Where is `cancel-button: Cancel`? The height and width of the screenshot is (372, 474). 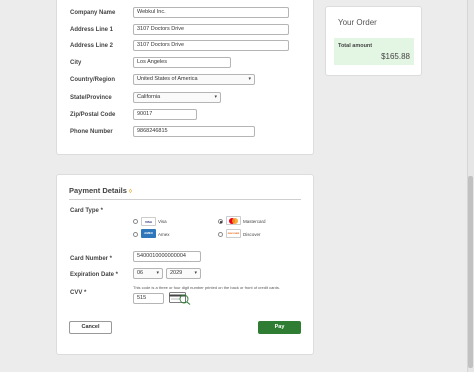
cancel-button: Cancel is located at coordinates (90, 327).